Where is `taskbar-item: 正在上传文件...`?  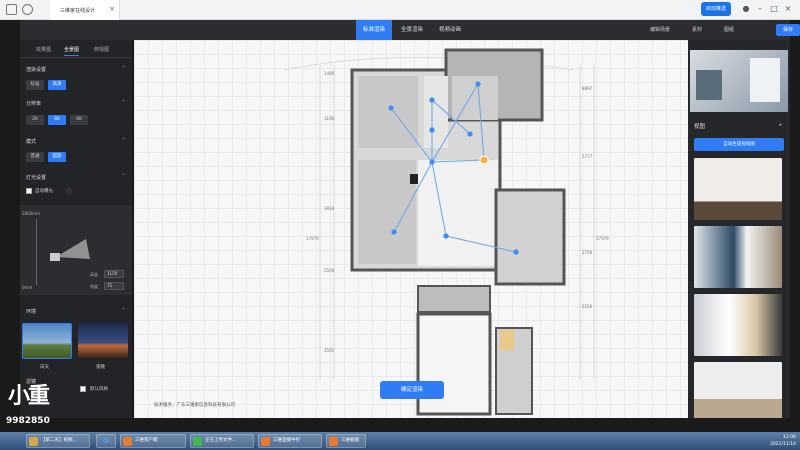 taskbar-item: 正在上传文件... is located at coordinates (222, 441).